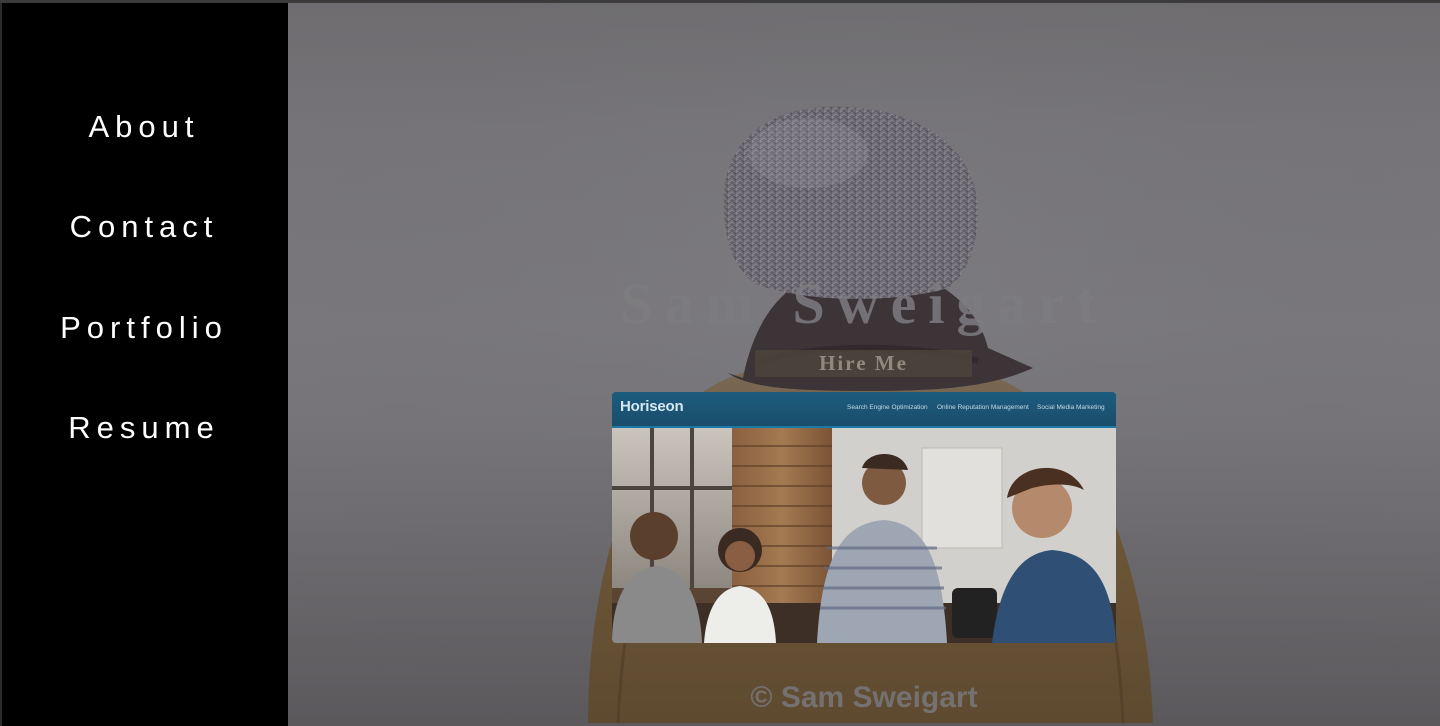 The image size is (1440, 726). Describe the element at coordinates (864, 303) in the screenshot. I see `hero-title: Sam Sweigart` at that location.